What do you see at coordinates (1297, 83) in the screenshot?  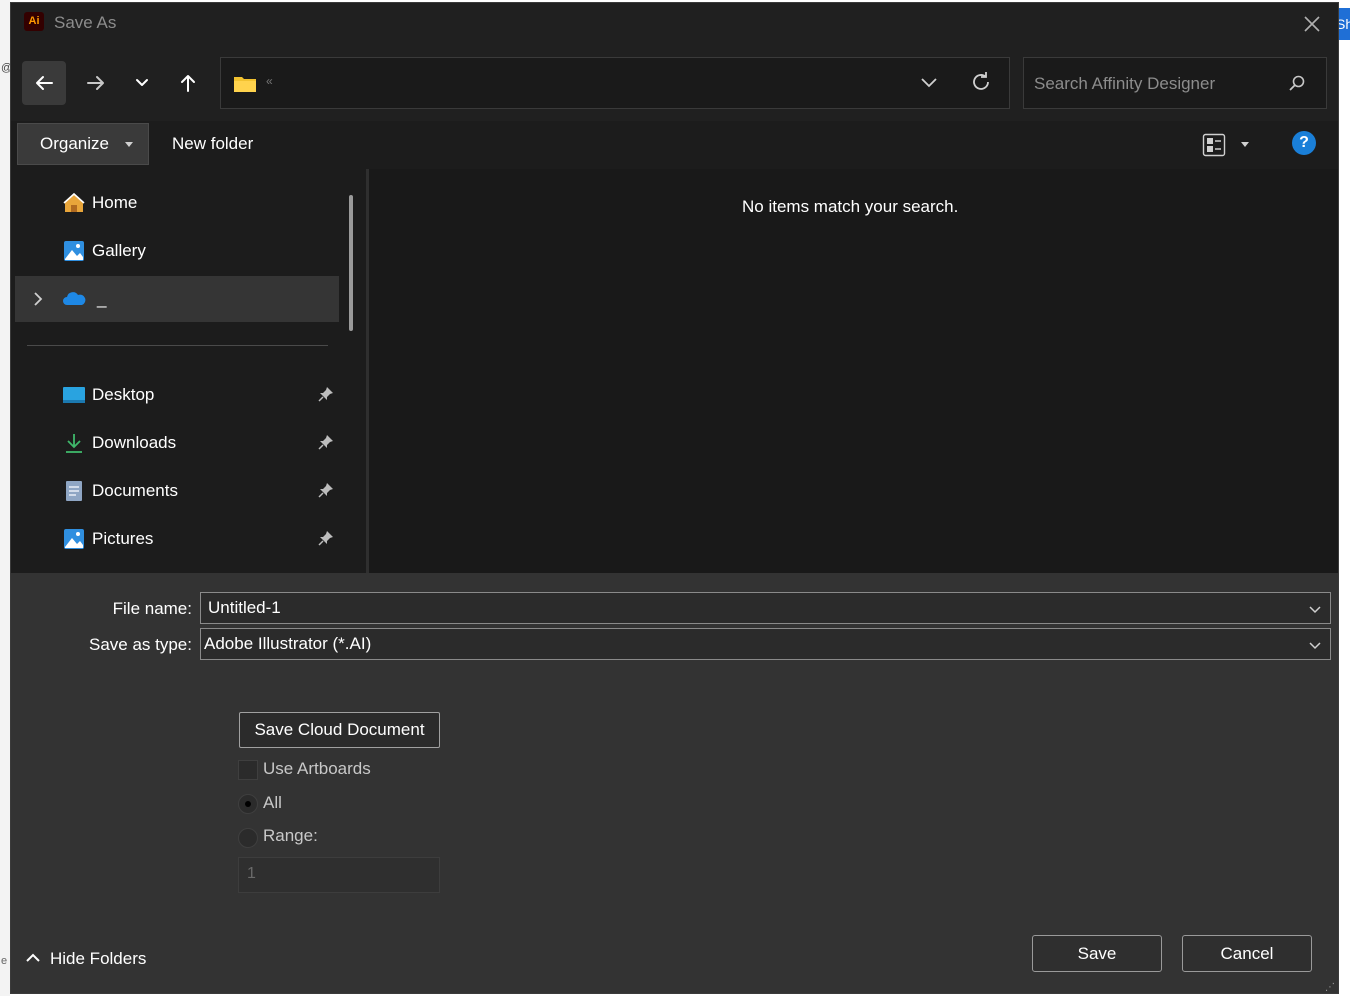 I see `search-icon` at bounding box center [1297, 83].